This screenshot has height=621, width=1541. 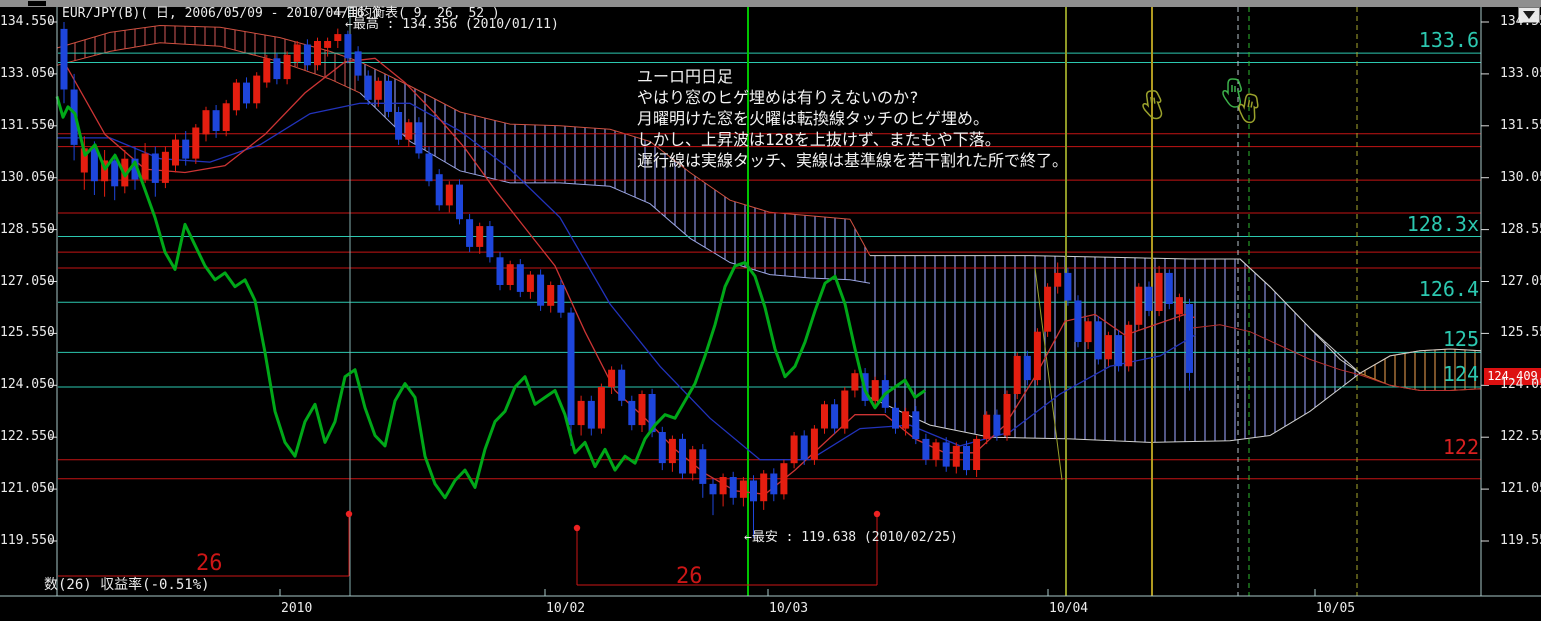 What do you see at coordinates (1520, 437) in the screenshot?
I see `price-axis-label-right: 122.550` at bounding box center [1520, 437].